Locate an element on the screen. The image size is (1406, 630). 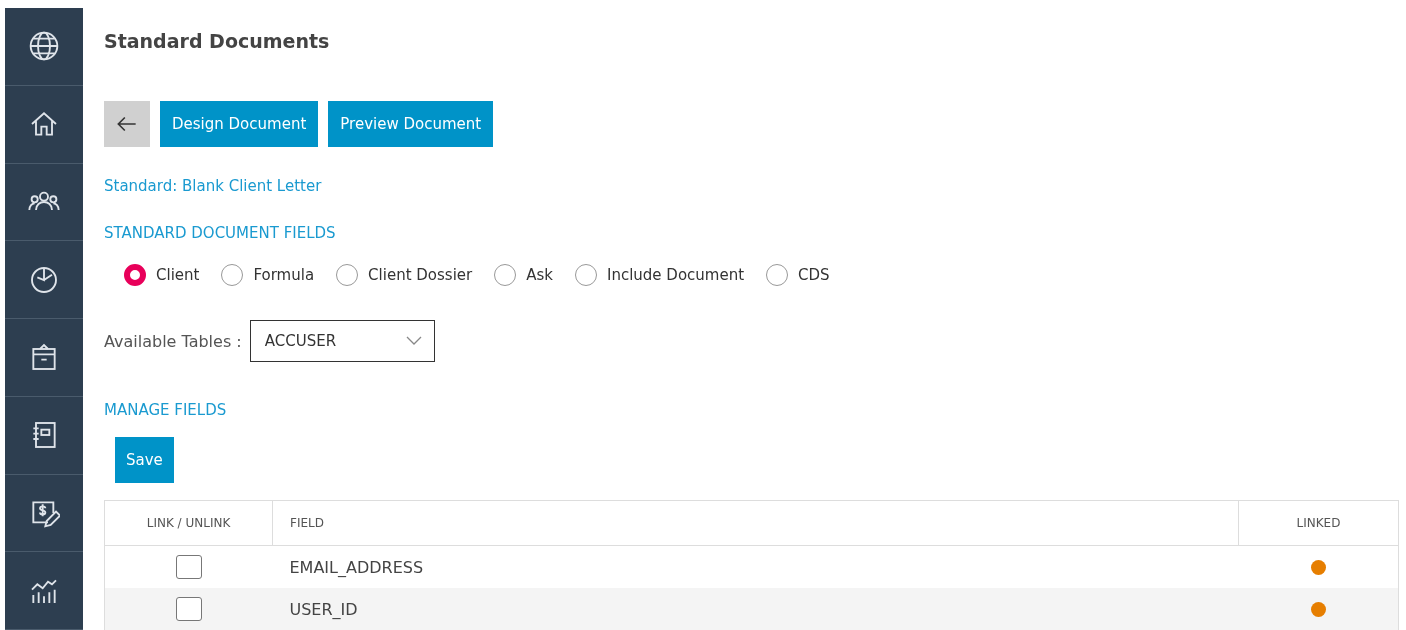
page-title: Standard Documents is located at coordinates (217, 42).